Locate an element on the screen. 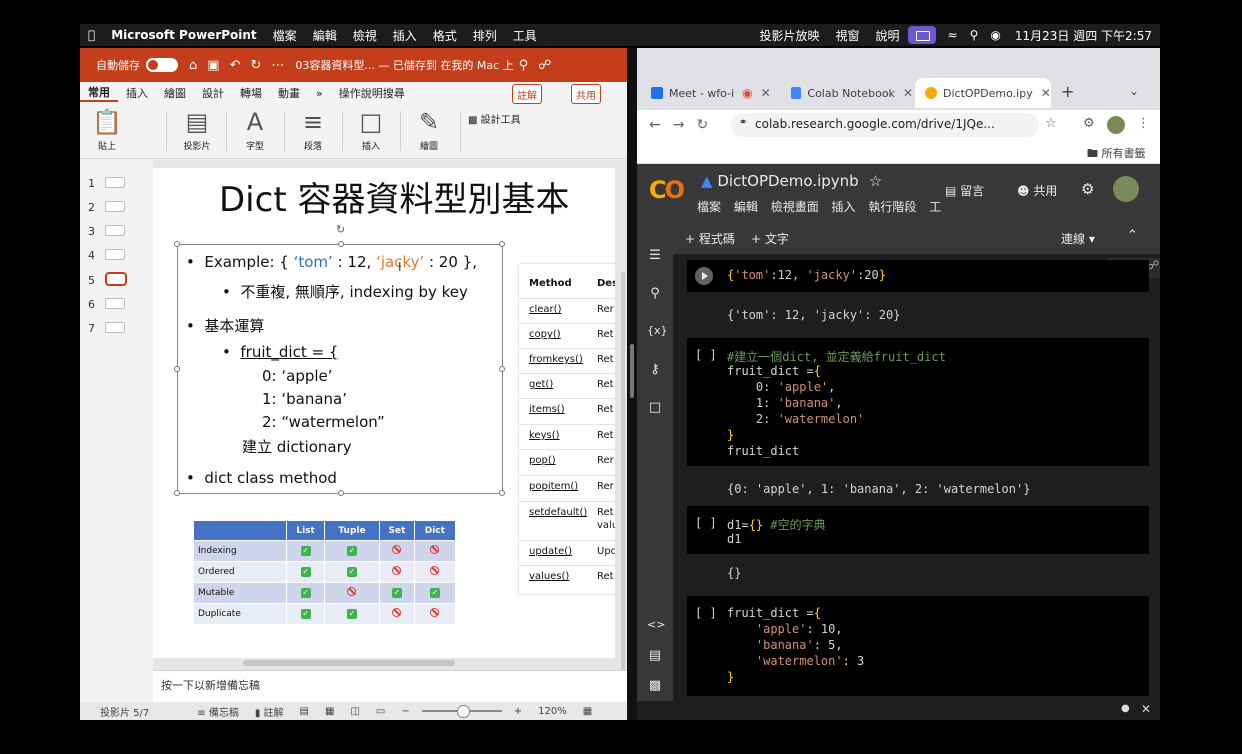  slide-sorter-icon: ▦ is located at coordinates (329, 711).